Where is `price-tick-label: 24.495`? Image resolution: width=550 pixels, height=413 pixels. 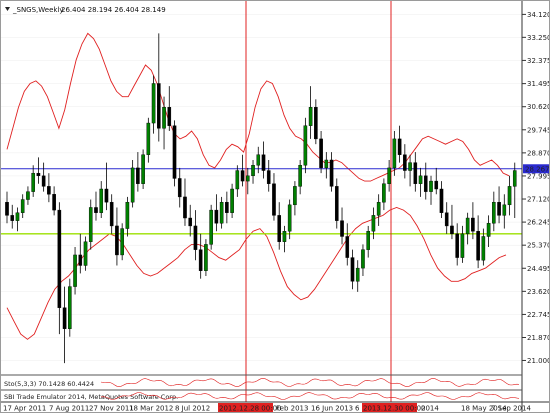
price-tick-label: 24.495 is located at coordinates (538, 269).